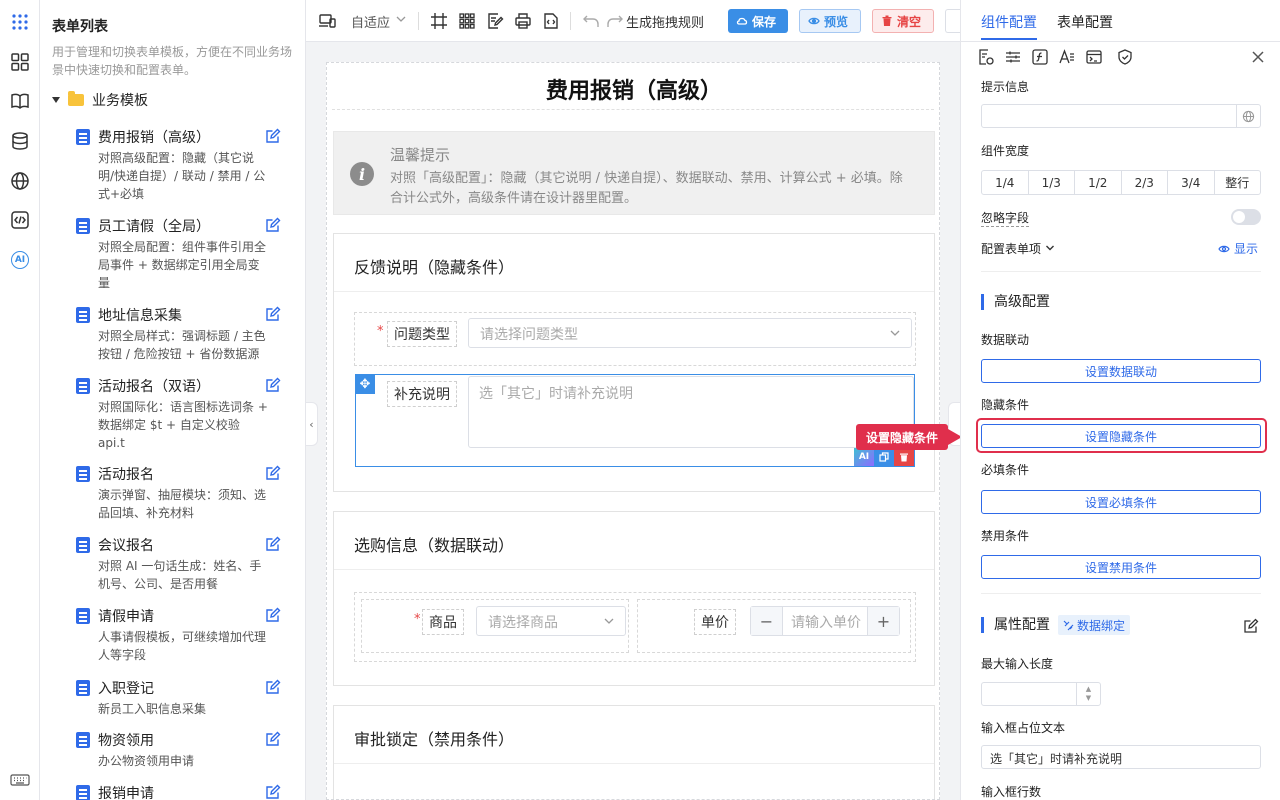  Describe the element at coordinates (1052, 182) in the screenshot. I see `width-option-third: 1/3` at that location.